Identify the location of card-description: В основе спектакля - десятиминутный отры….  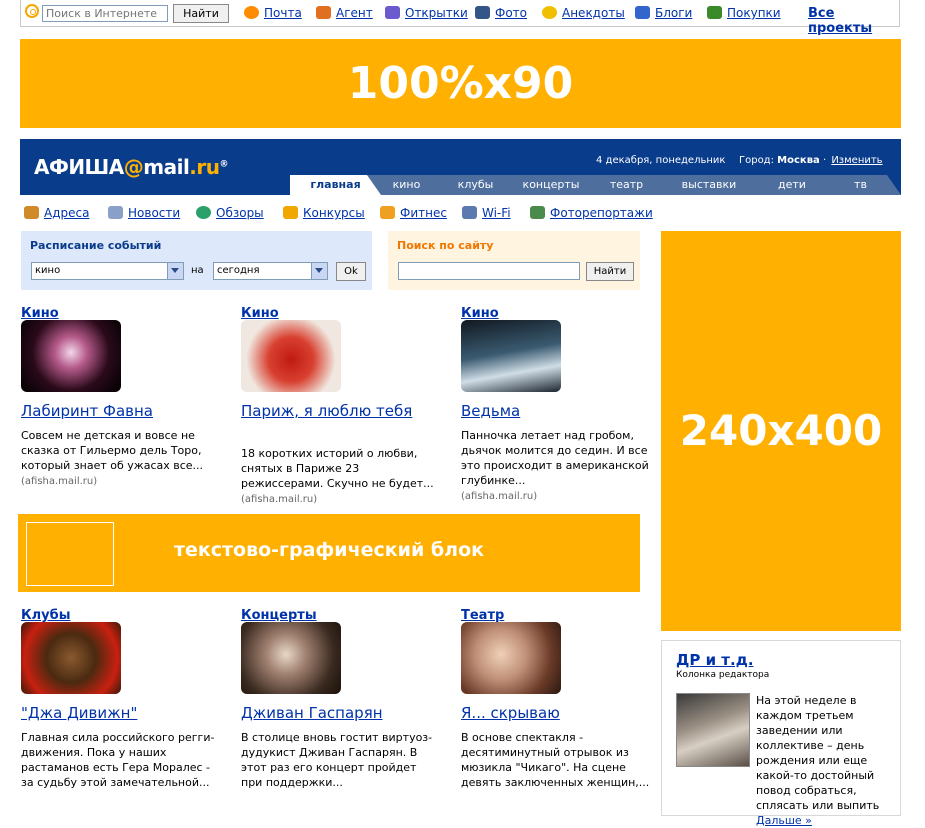
(555, 760).